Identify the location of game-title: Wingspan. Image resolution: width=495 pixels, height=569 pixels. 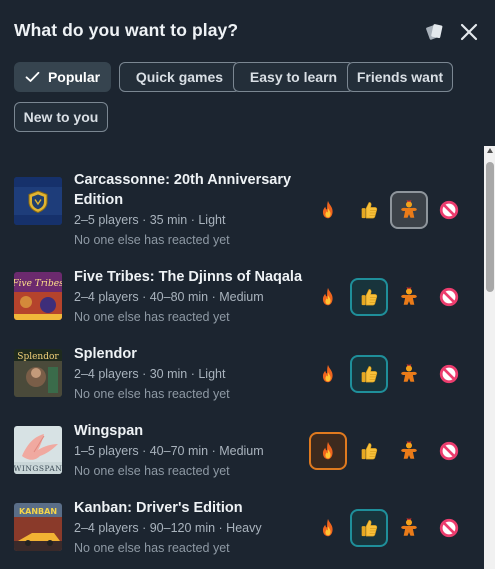
(109, 431).